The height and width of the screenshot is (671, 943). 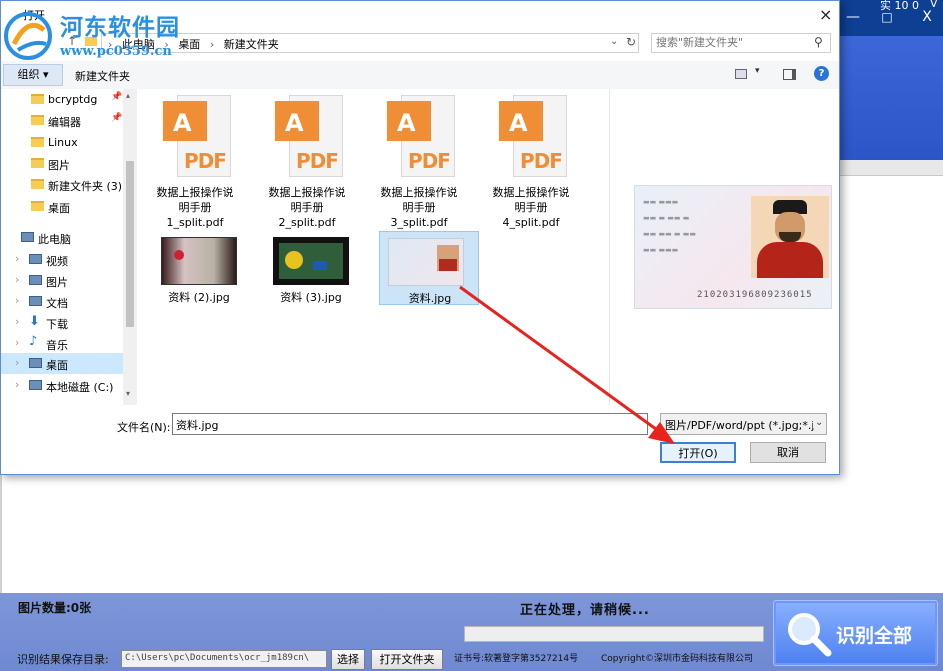 What do you see at coordinates (62, 363) in the screenshot?
I see `nav-item: 桌面 ›` at bounding box center [62, 363].